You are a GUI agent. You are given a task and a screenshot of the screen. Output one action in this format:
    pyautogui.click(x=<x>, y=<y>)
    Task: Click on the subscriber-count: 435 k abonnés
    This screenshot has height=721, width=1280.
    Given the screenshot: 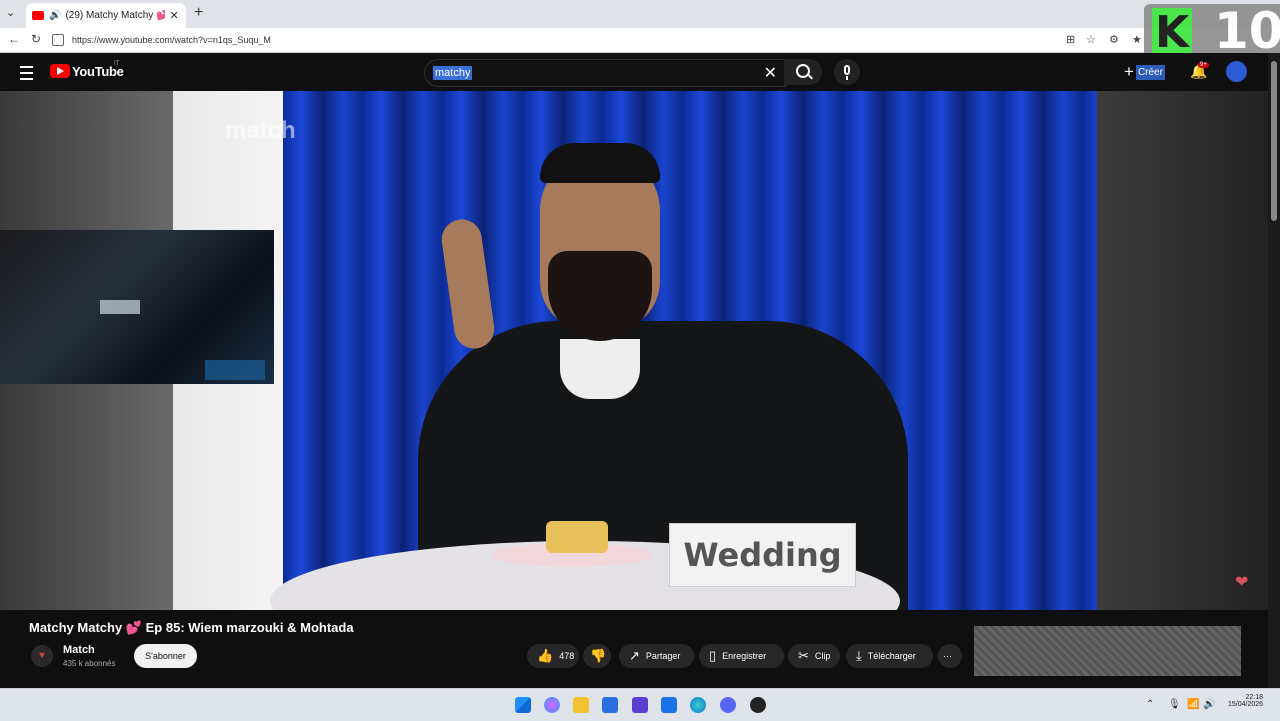 What is the action you would take?
    pyautogui.click(x=89, y=663)
    